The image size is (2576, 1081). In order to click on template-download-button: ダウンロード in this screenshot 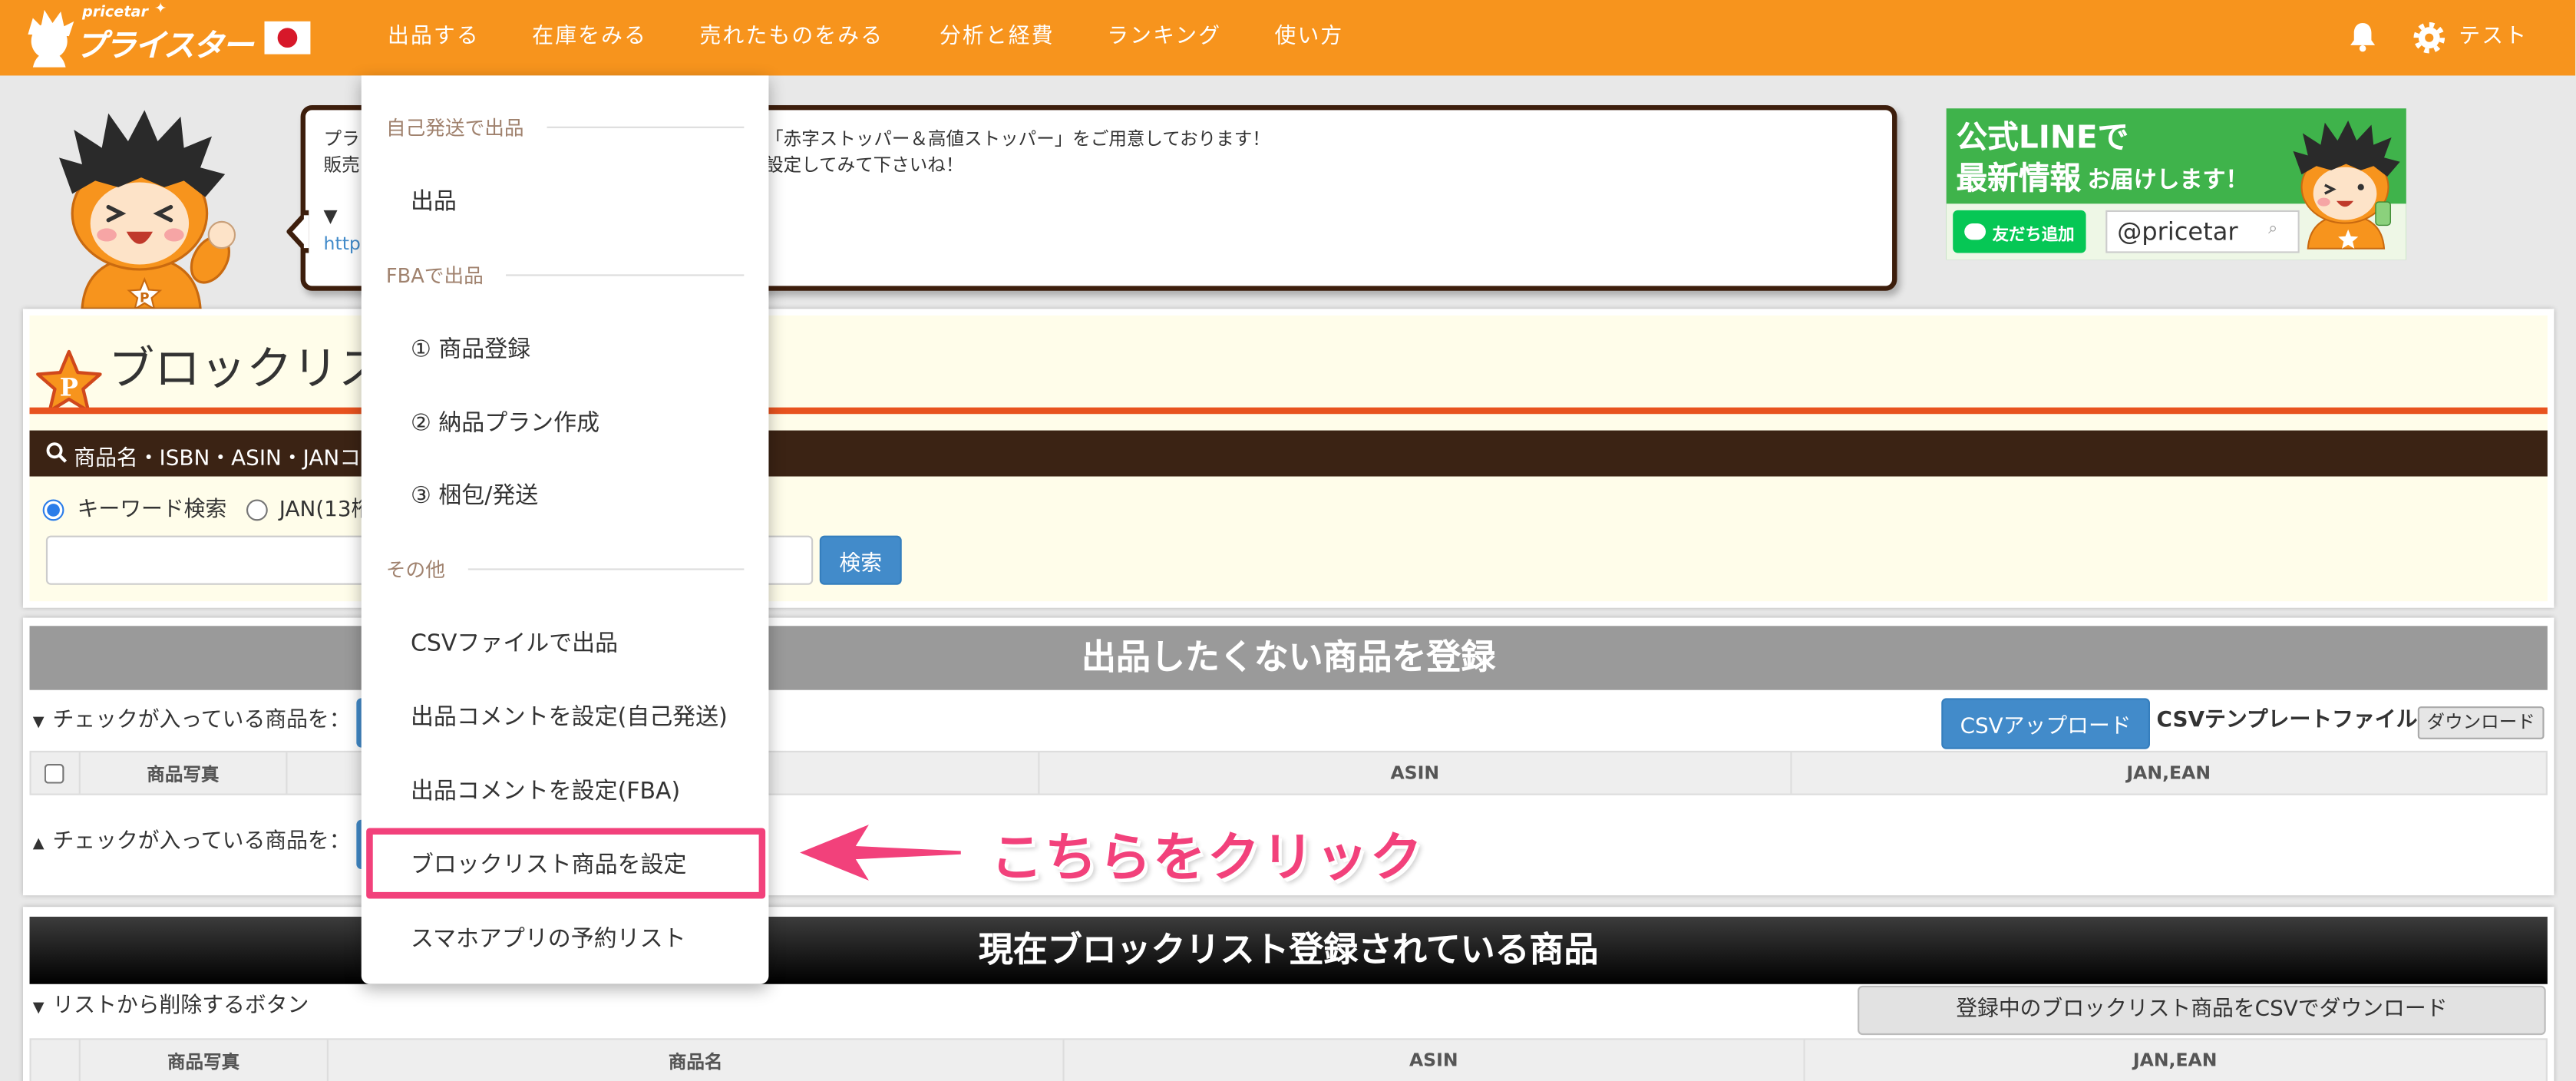, I will do `click(2481, 722)`.